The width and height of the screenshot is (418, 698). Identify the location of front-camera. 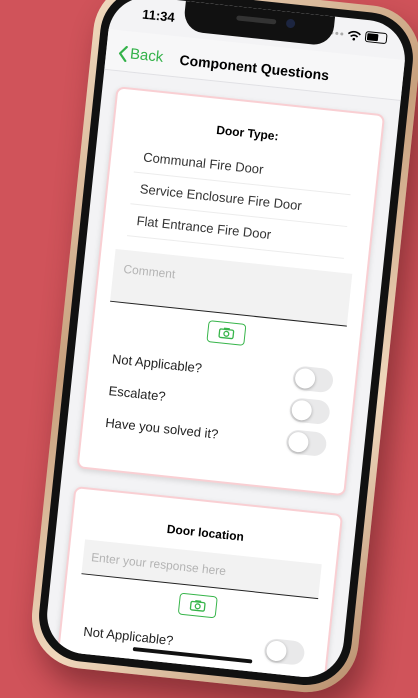
(290, 23).